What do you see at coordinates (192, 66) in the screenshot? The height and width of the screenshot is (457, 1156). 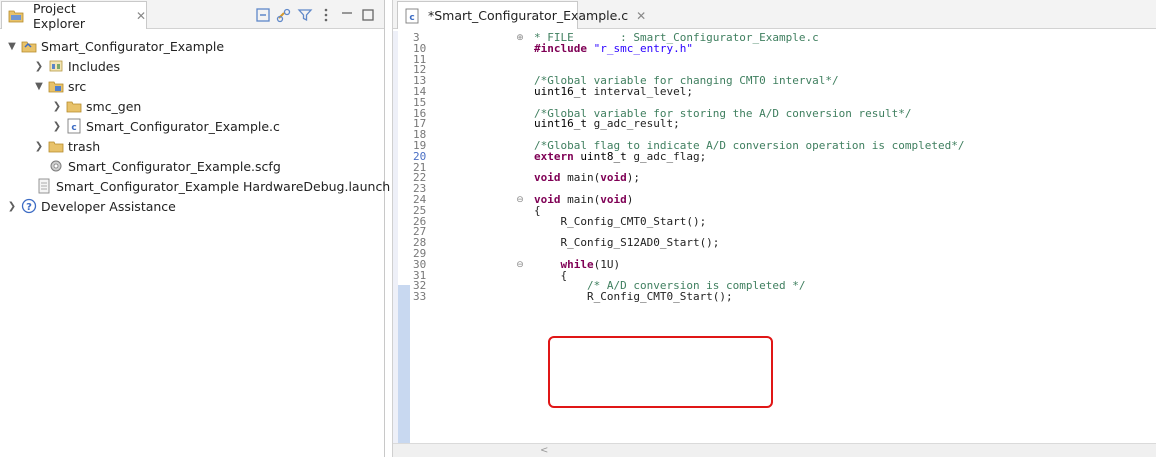 I see `tree-item-includes: ❯ Includes` at bounding box center [192, 66].